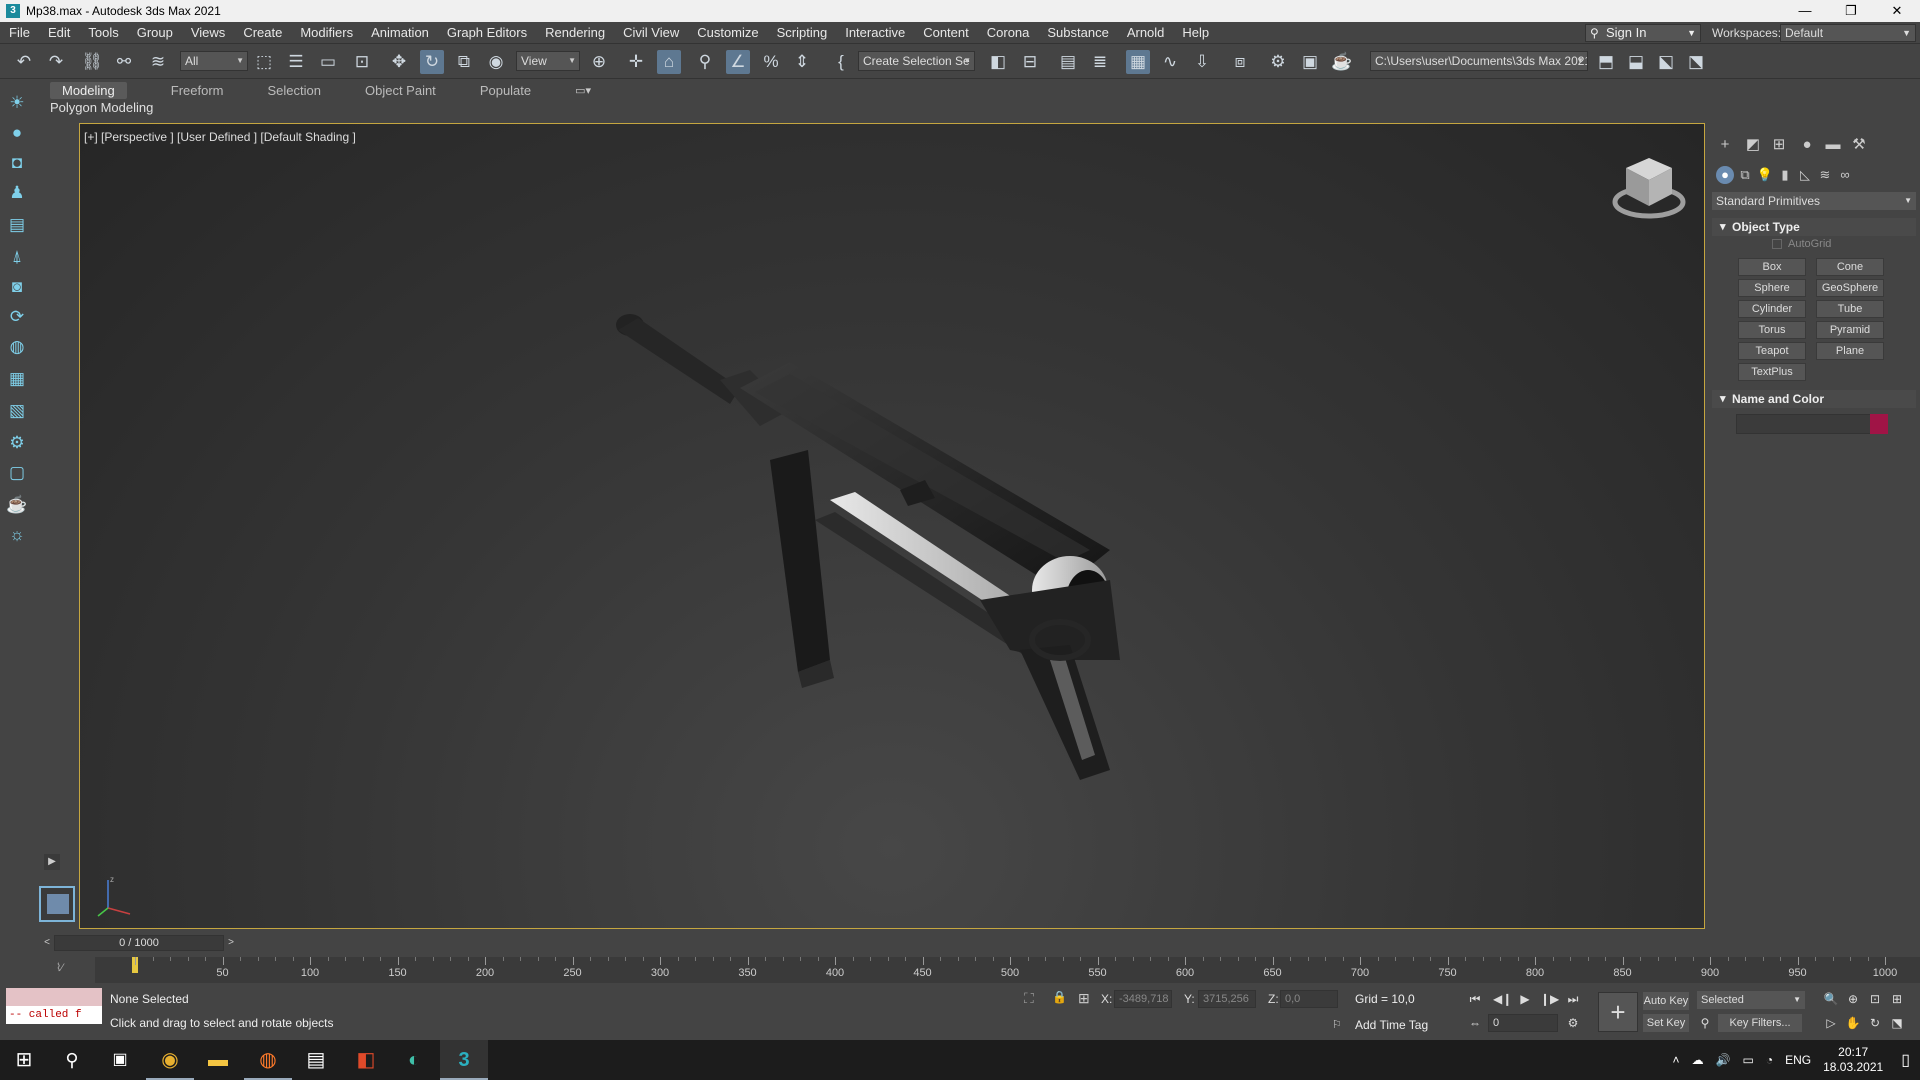  What do you see at coordinates (19, 32) in the screenshot?
I see `menu-file: File` at bounding box center [19, 32].